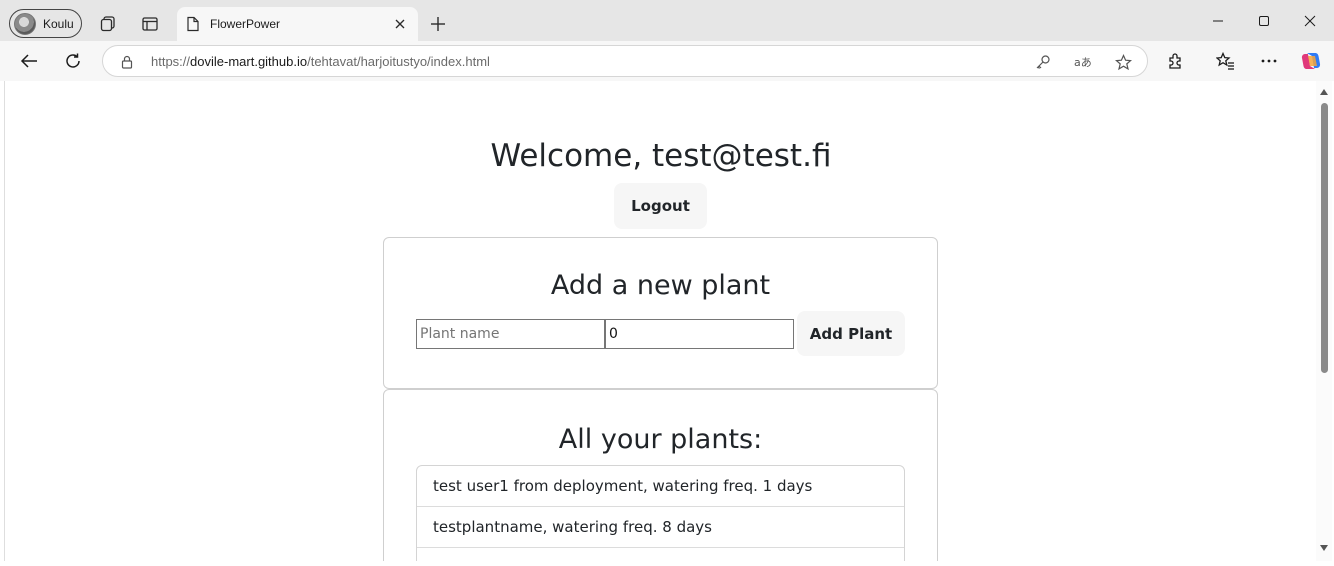  What do you see at coordinates (851, 333) in the screenshot?
I see `add-plant-button: Add Plant` at bounding box center [851, 333].